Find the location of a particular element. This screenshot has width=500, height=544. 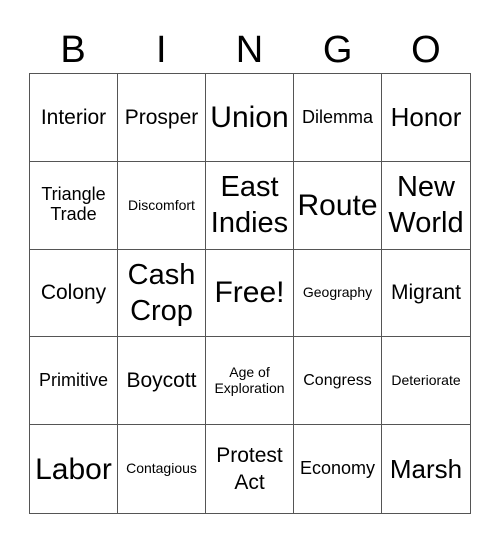

bingo-cell: Interior is located at coordinates (74, 118).